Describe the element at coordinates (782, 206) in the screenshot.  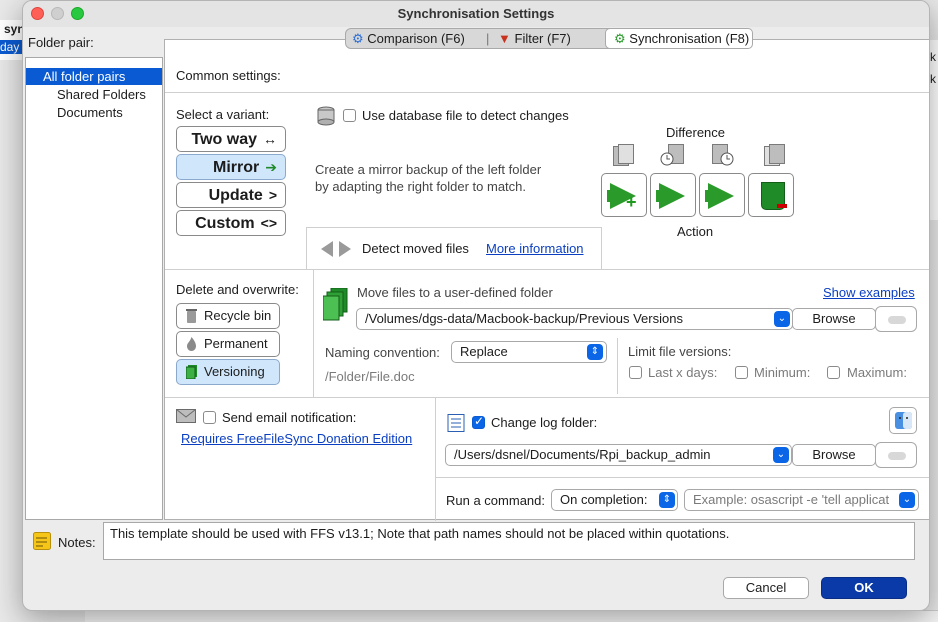
I see `minus-icon` at that location.